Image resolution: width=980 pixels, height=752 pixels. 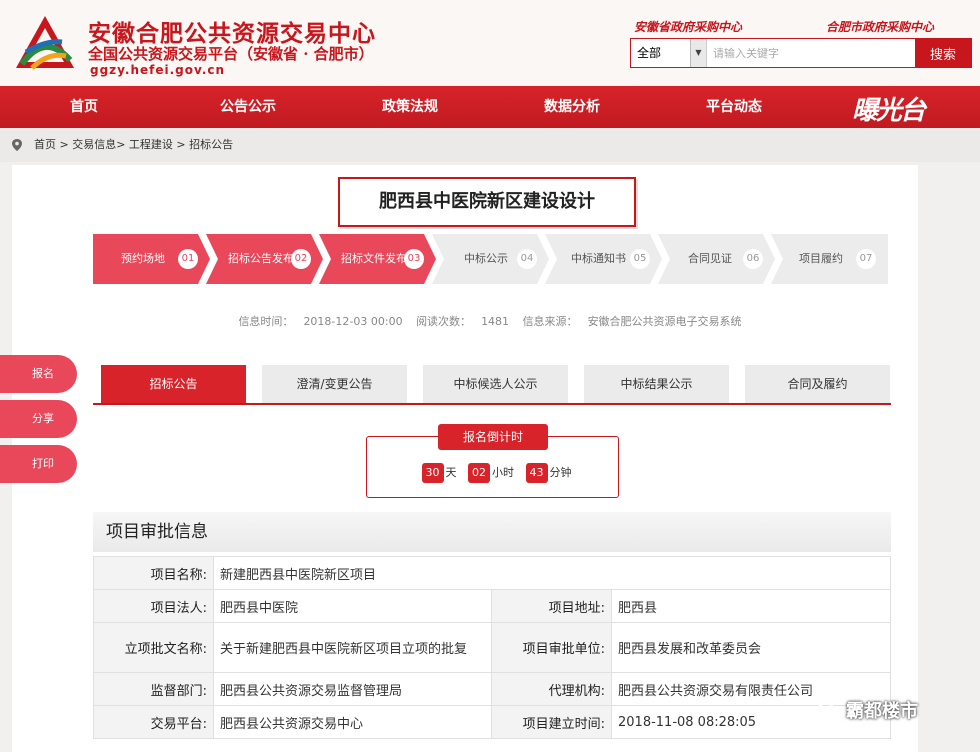 What do you see at coordinates (493, 437) in the screenshot?
I see `countdown-title: 报名倒计时` at bounding box center [493, 437].